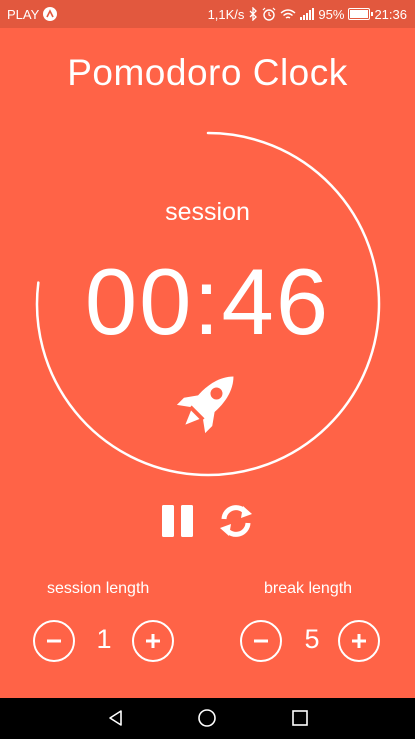 This screenshot has width=415, height=739. Describe the element at coordinates (205, 405) in the screenshot. I see `rocket-icon` at that location.